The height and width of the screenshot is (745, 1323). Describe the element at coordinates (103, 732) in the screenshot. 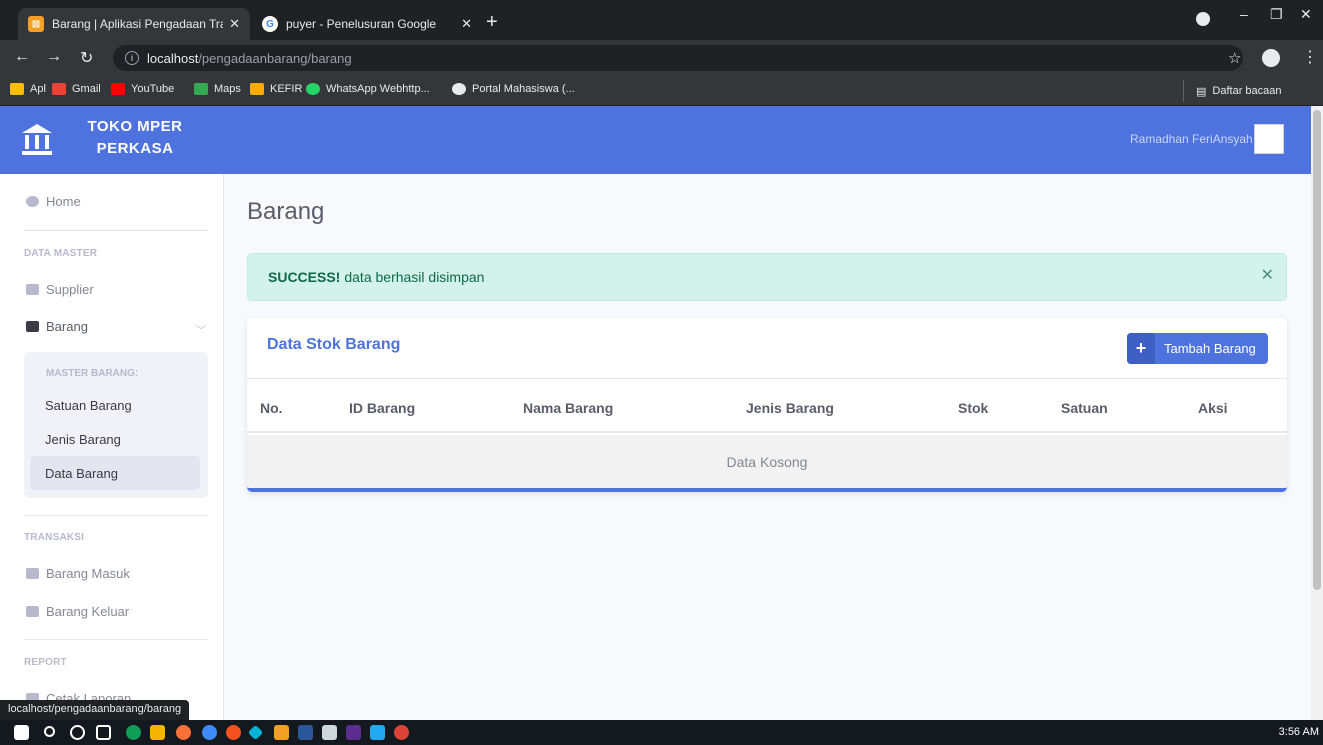

I see `task-view-icon` at that location.